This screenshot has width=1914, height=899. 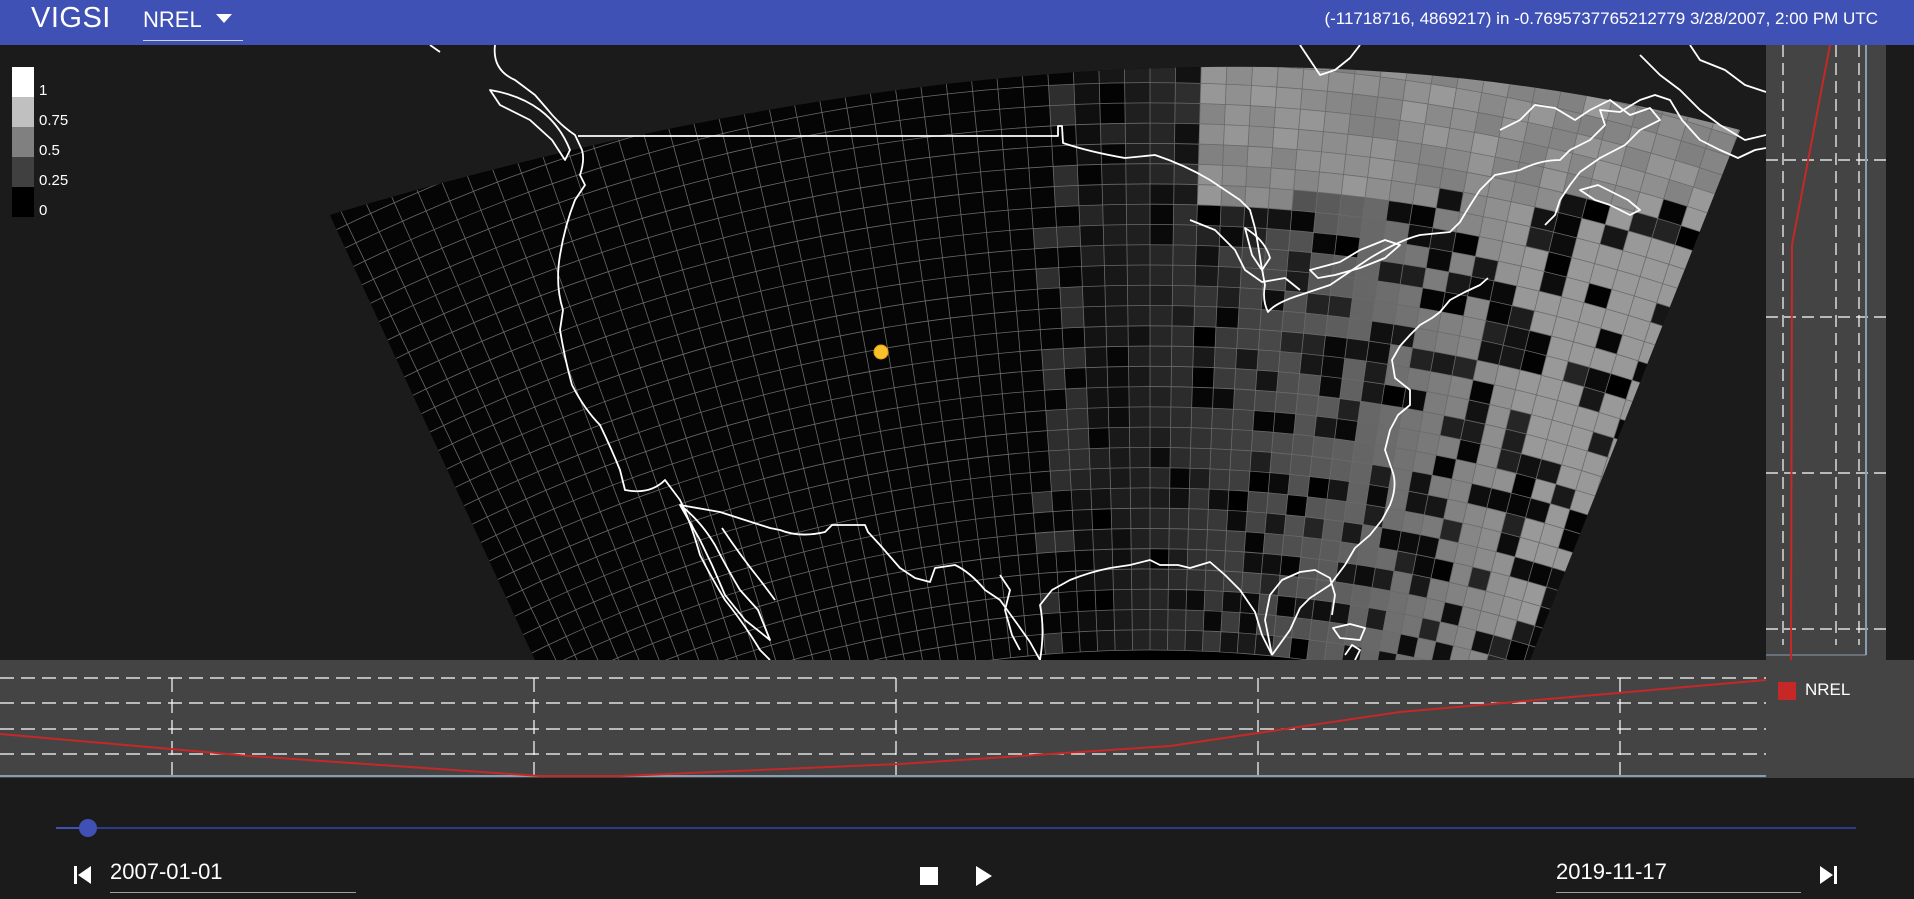 What do you see at coordinates (883, 719) in the screenshot?
I see `horizontal-timeseries-chart` at bounding box center [883, 719].